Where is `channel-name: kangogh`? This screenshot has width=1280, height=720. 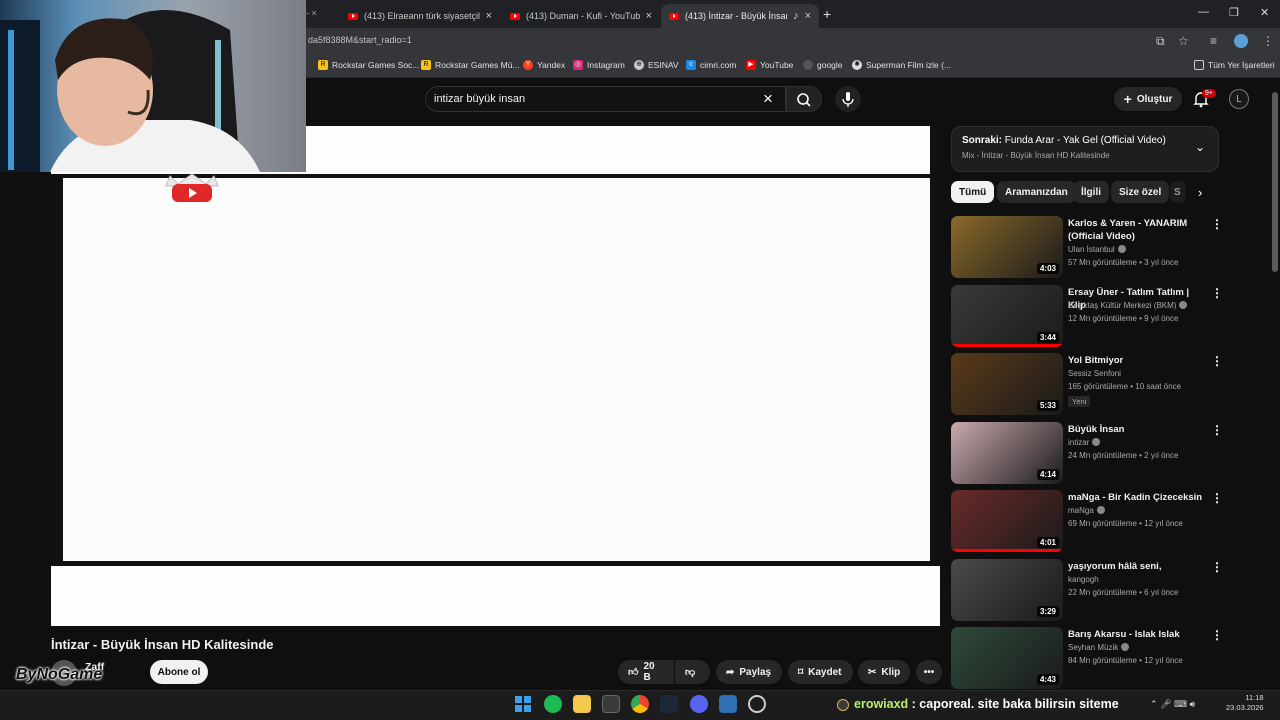
channel-name: kangogh is located at coordinates (1083, 579).